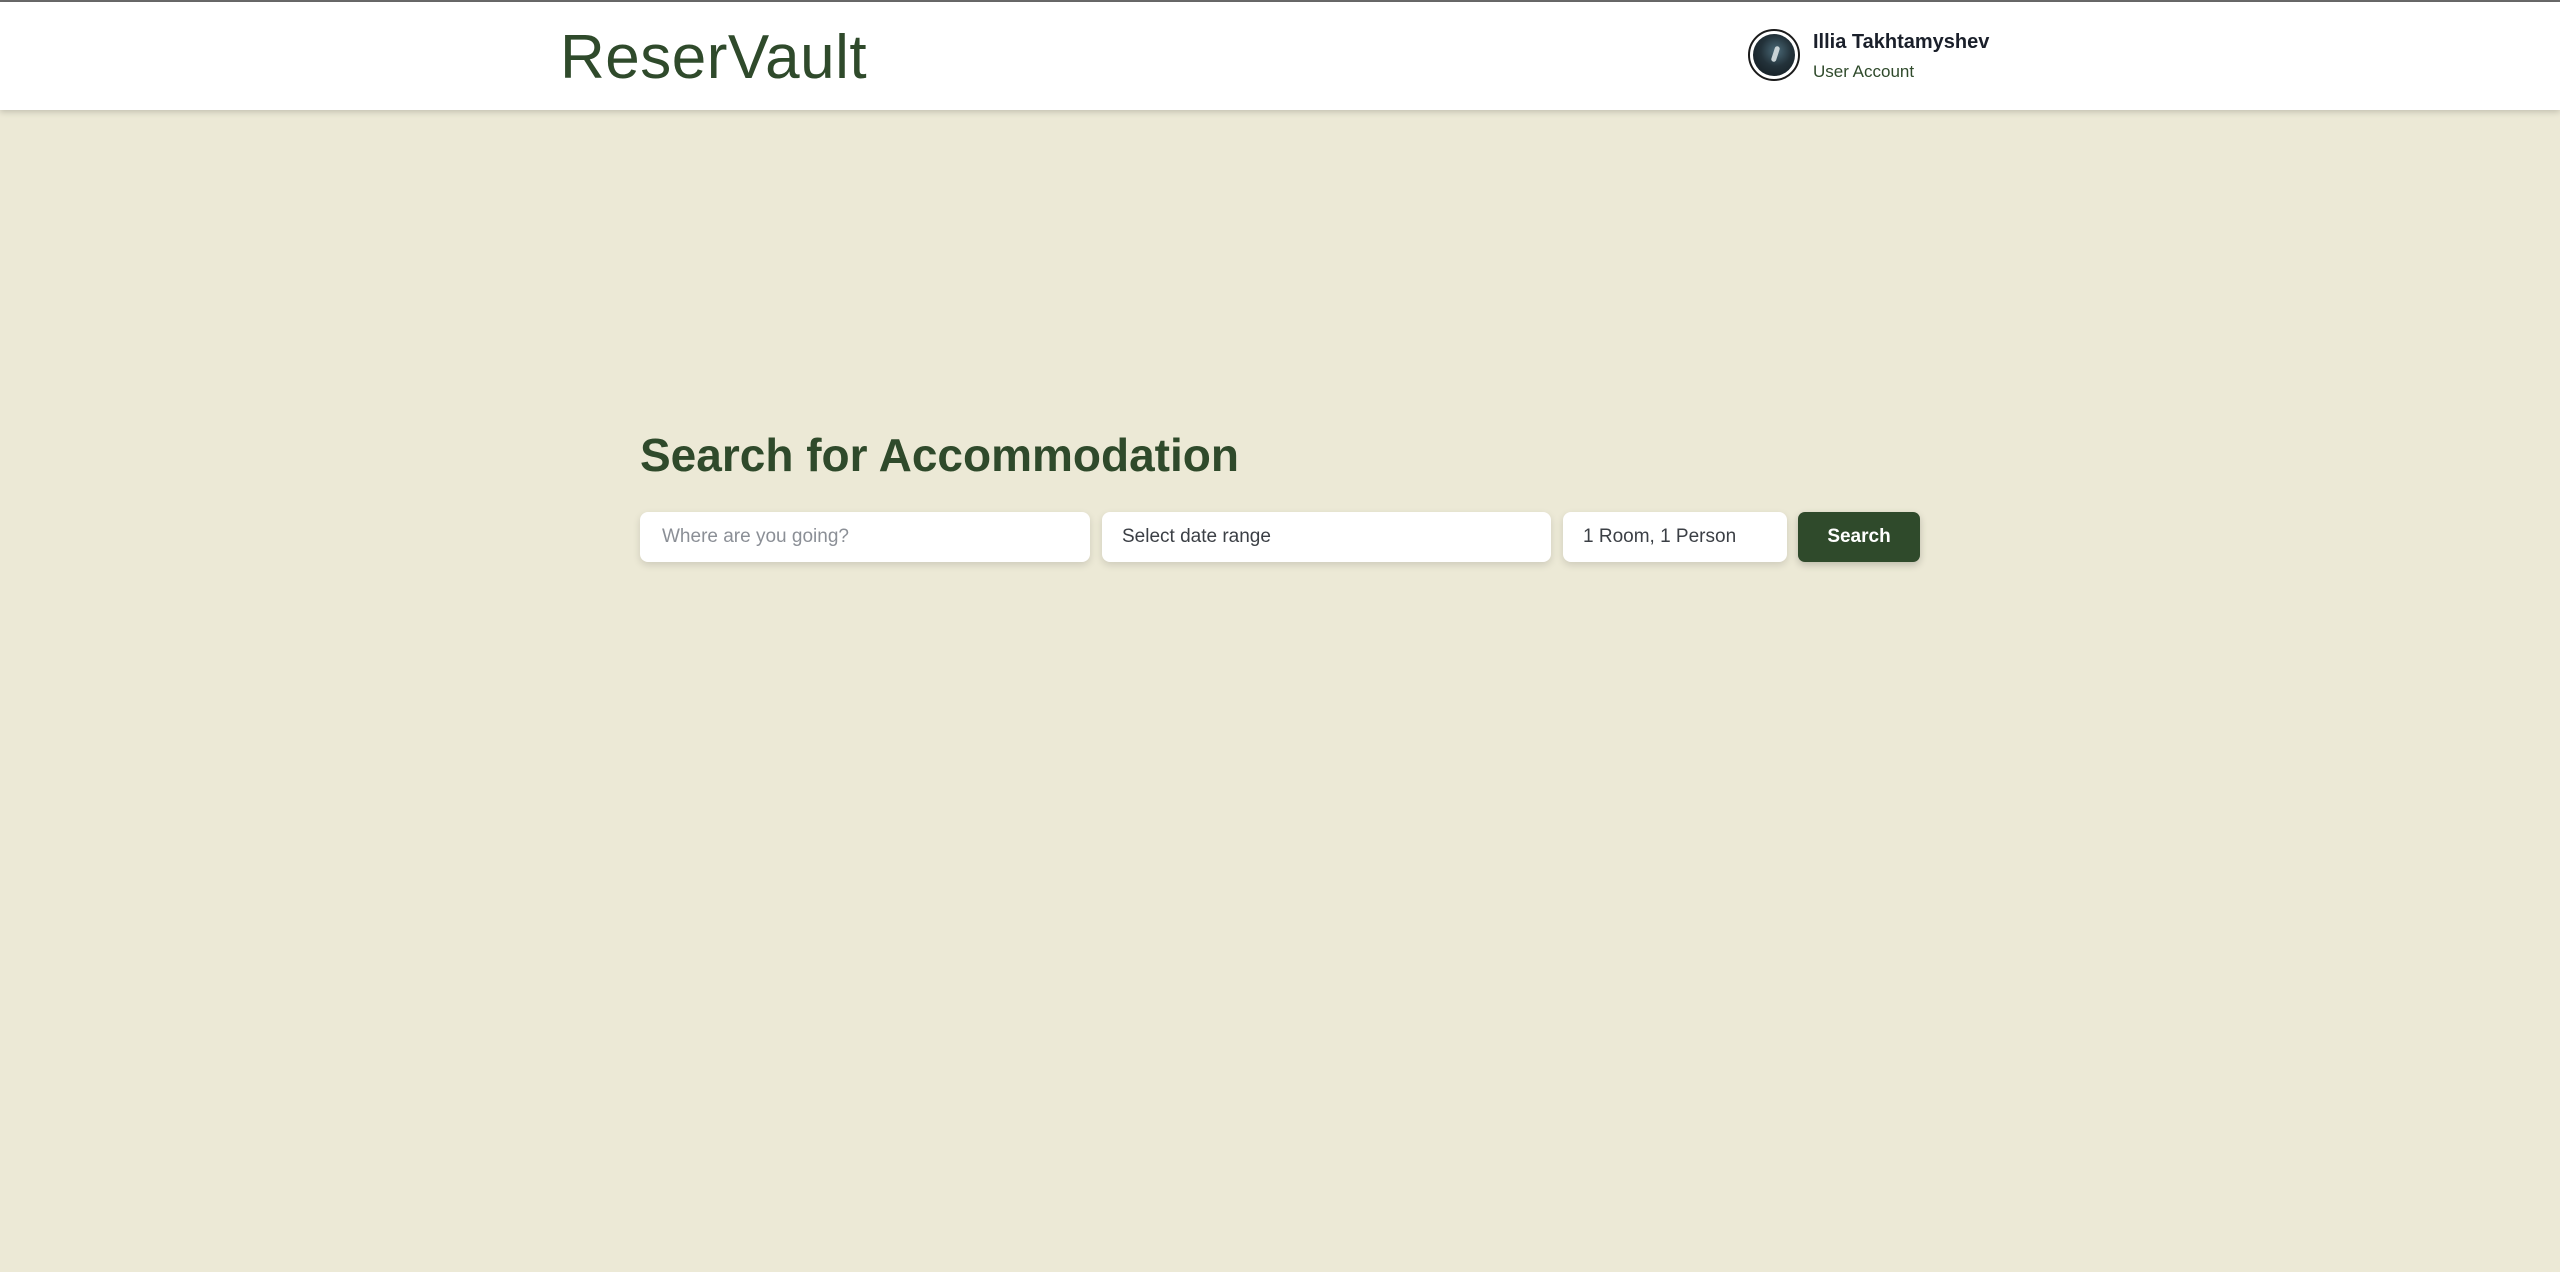 The image size is (2560, 1272). Describe the element at coordinates (1878, 57) in the screenshot. I see `user-account-menu: Illia Takhtamyshev User Account` at that location.